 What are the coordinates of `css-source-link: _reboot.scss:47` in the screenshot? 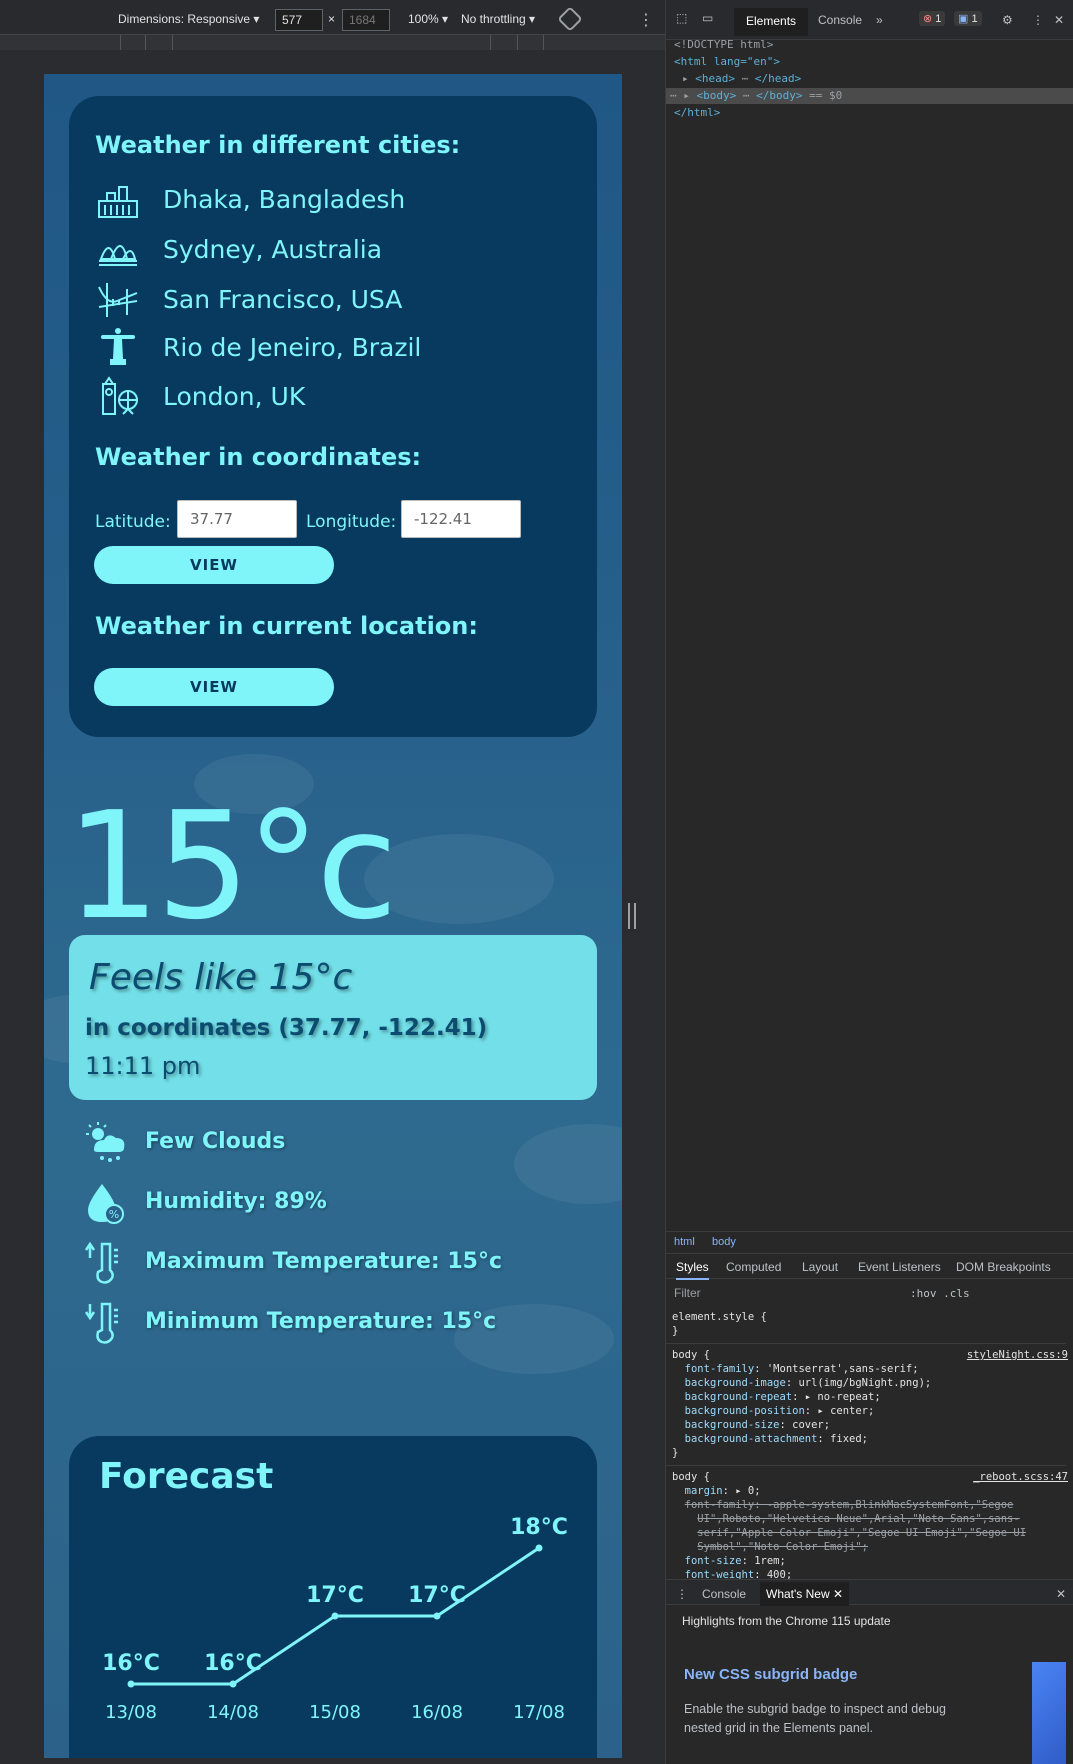 It's located at (1020, 1477).